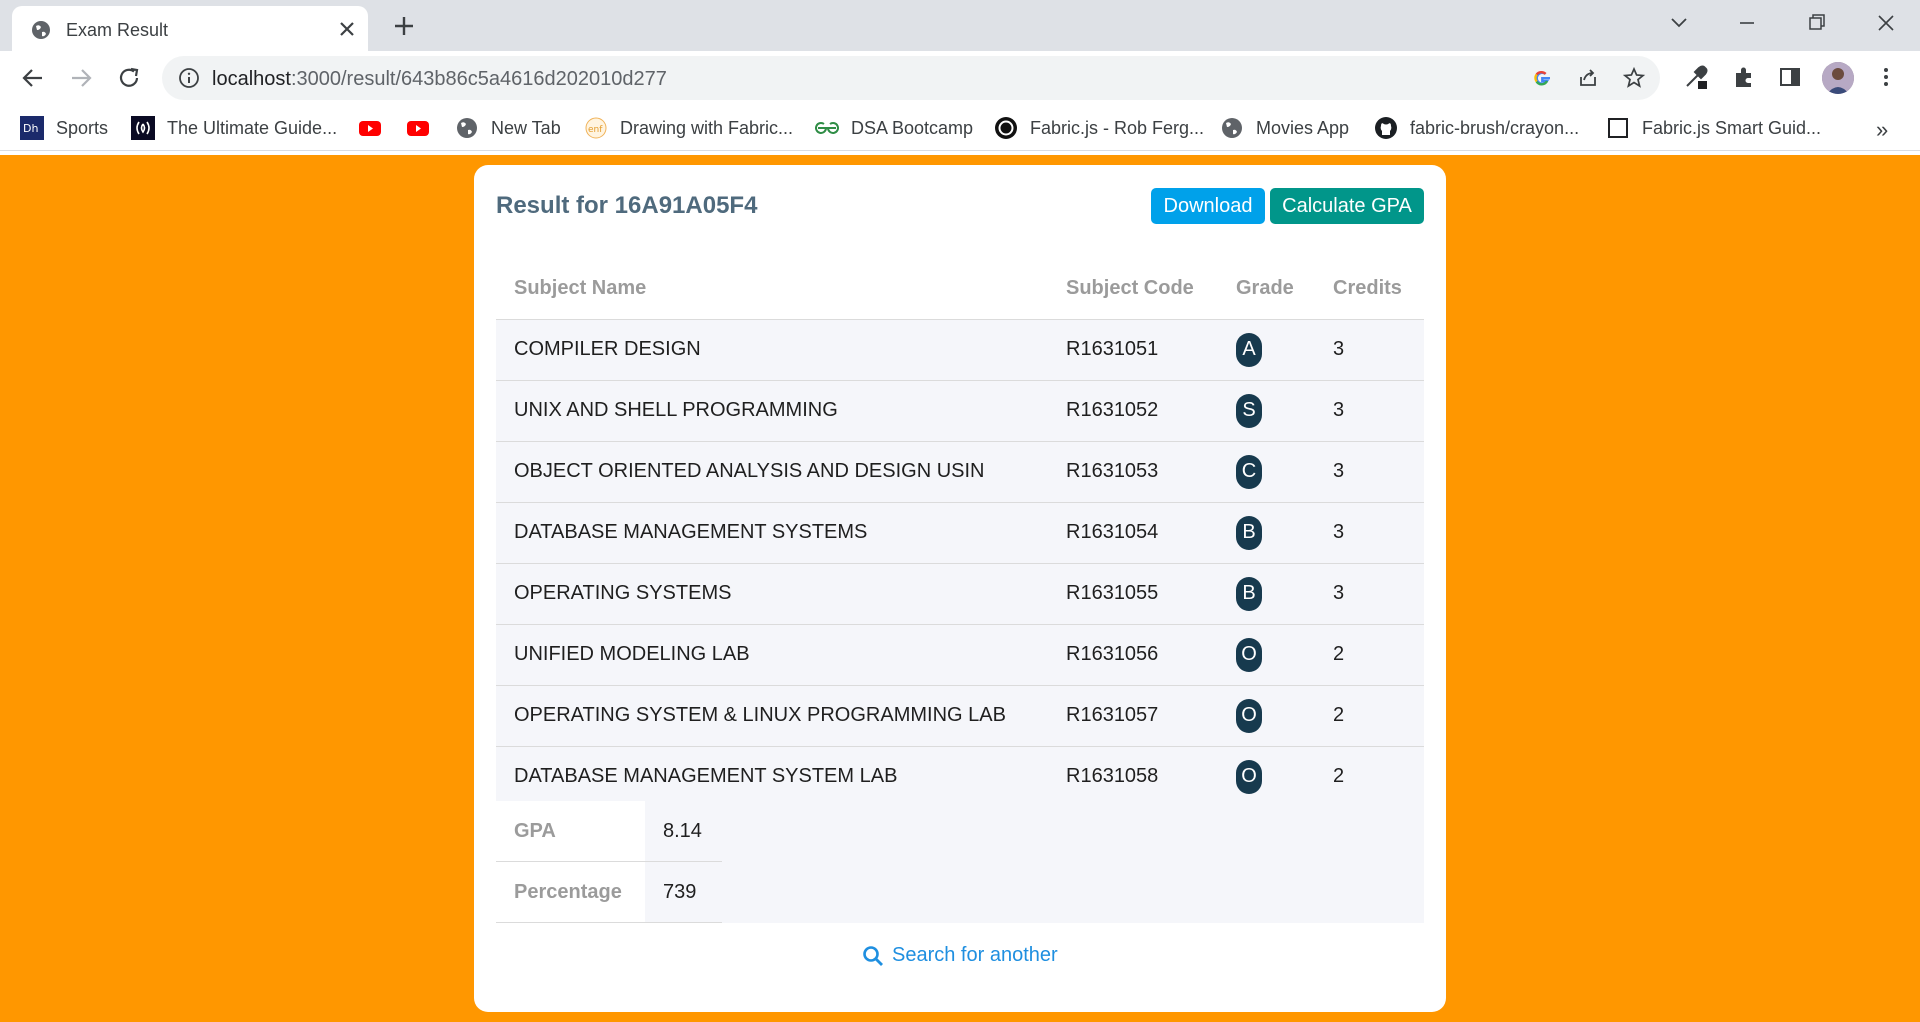  Describe the element at coordinates (683, 831) in the screenshot. I see `gpa-value: 8.14` at that location.